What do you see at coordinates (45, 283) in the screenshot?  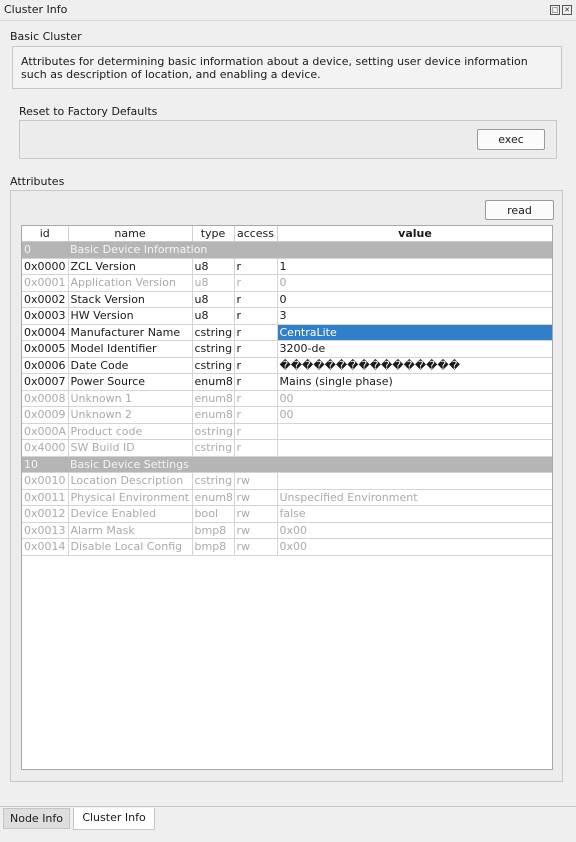 I see `id-cell: 0x0001` at bounding box center [45, 283].